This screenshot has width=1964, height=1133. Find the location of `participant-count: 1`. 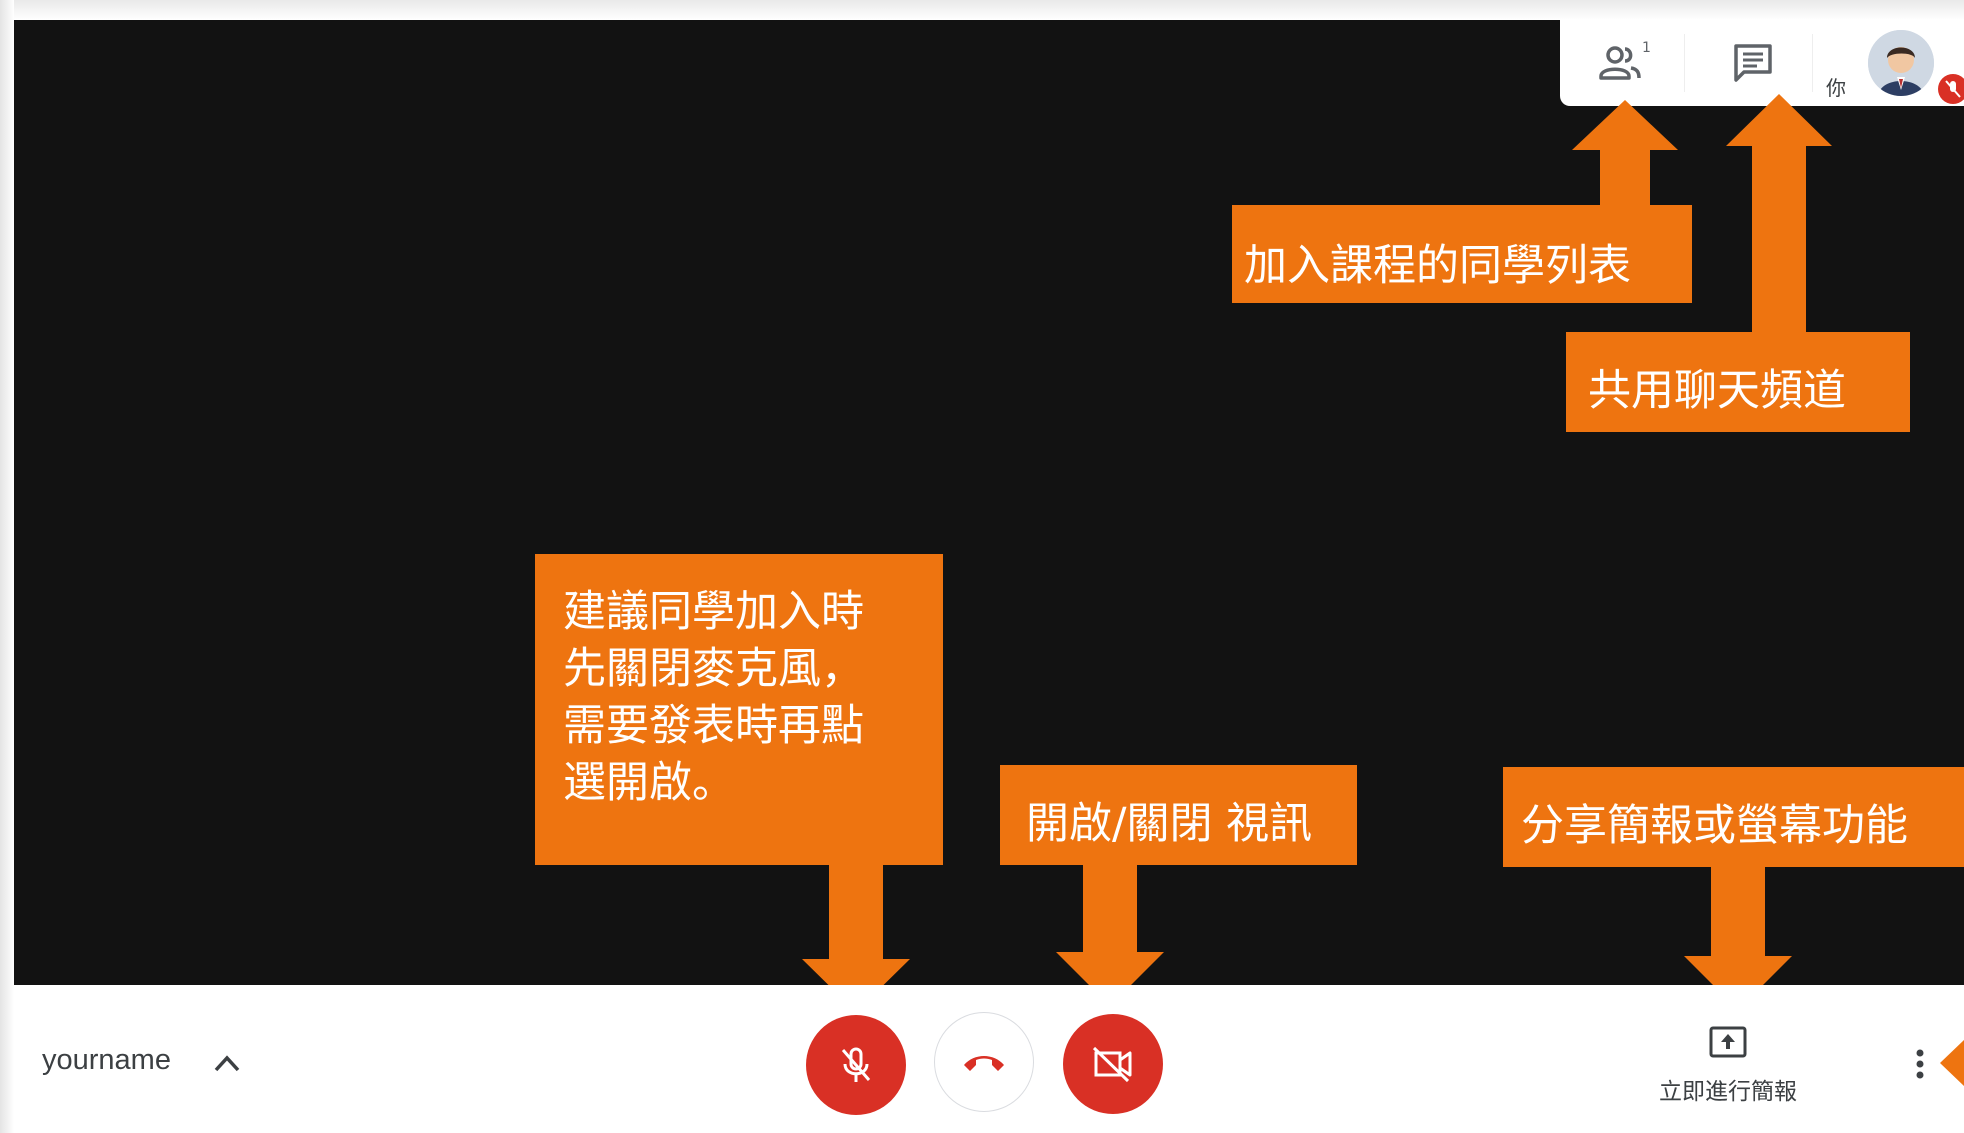

participant-count: 1 is located at coordinates (1646, 48).